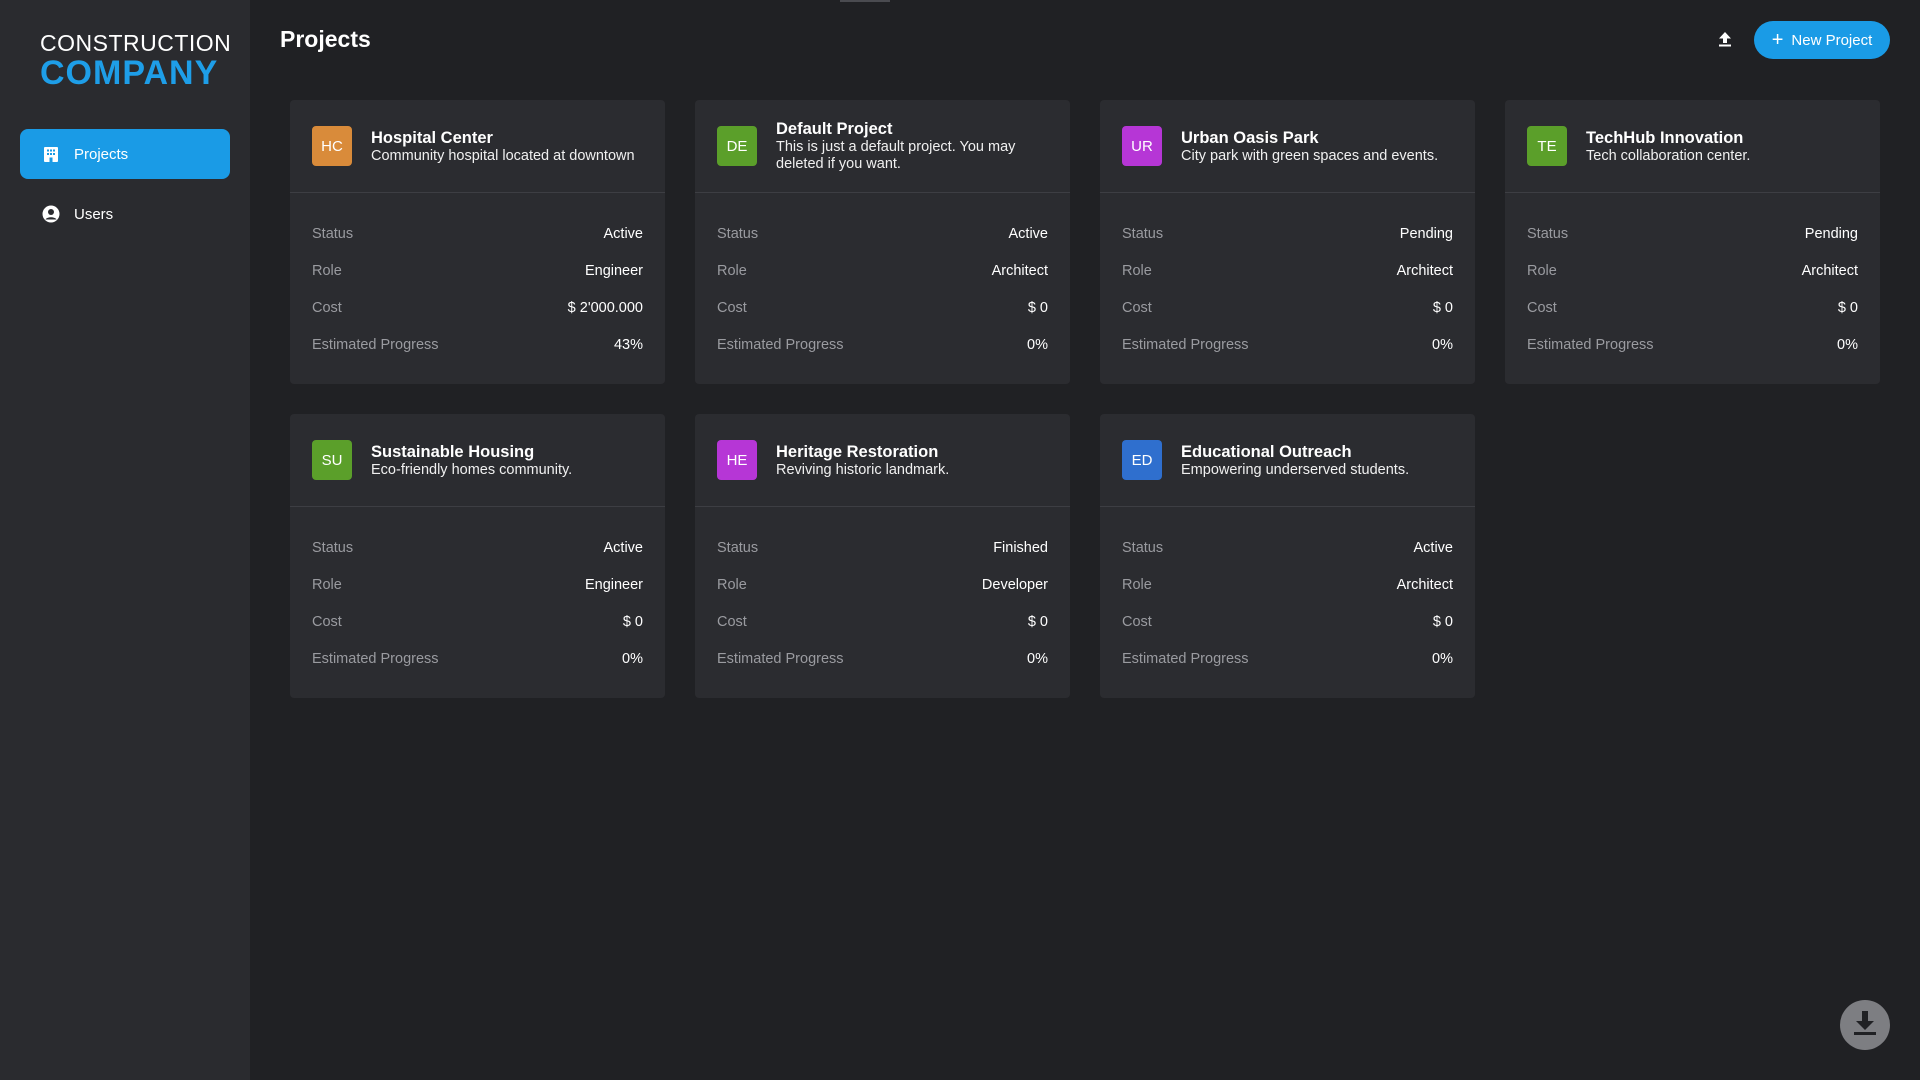 The image size is (1920, 1080). Describe the element at coordinates (1665, 137) in the screenshot. I see `project-name: TechHub Innovation` at that location.